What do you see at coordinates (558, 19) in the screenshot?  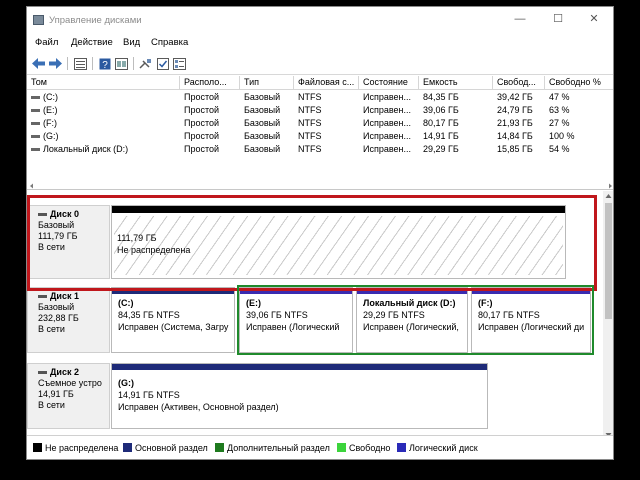 I see `maximize-button: ☐` at bounding box center [558, 19].